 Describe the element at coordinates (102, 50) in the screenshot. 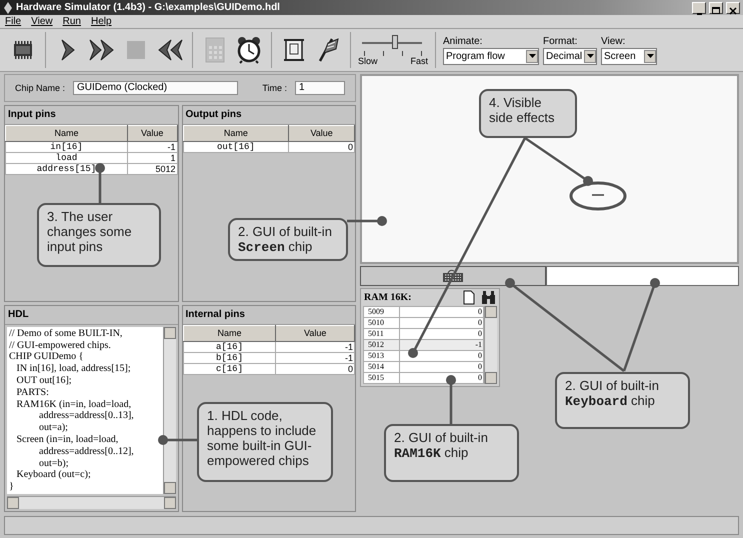

I see `fast-forward-icon` at that location.